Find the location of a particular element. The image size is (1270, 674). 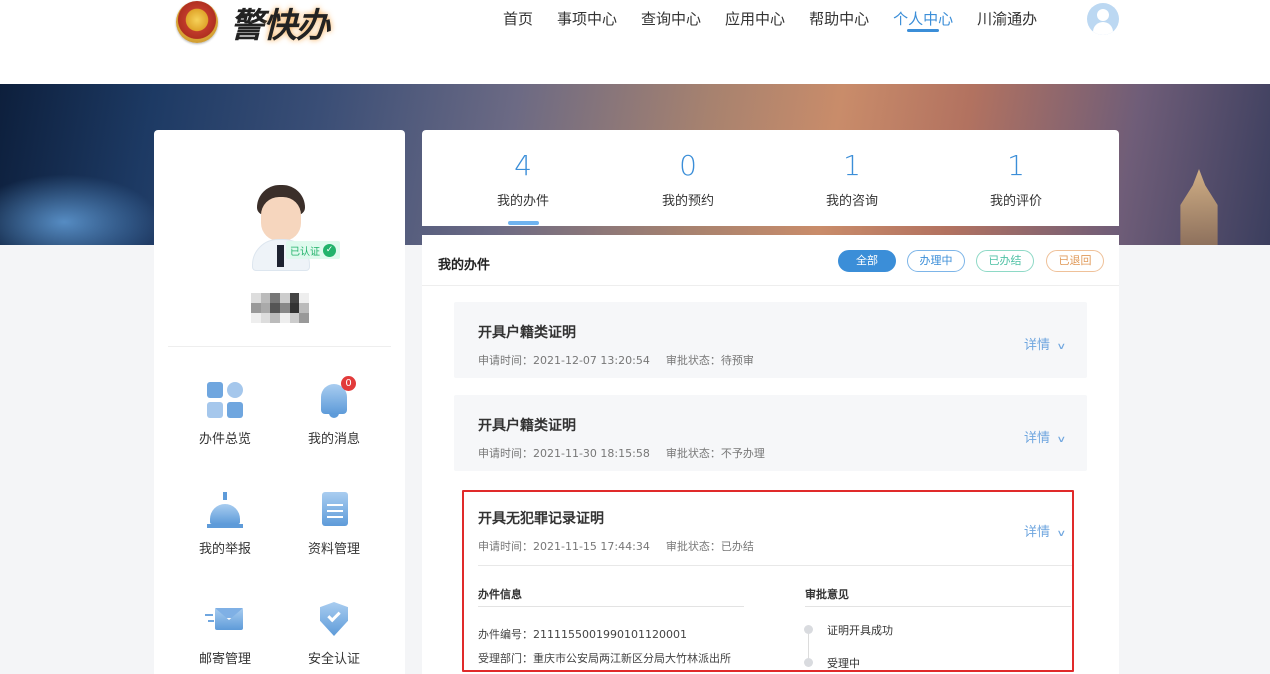

case-title: 开具无犯罪记录证明 is located at coordinates (541, 519).